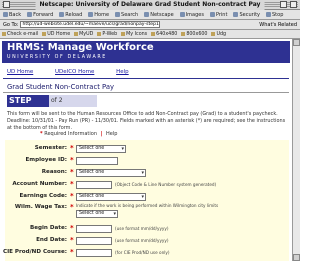 This screenshot has width=320, height=261. What do you see at coordinates (101, 134) in the screenshot?
I see `help-marker-icon: |` at bounding box center [101, 134].